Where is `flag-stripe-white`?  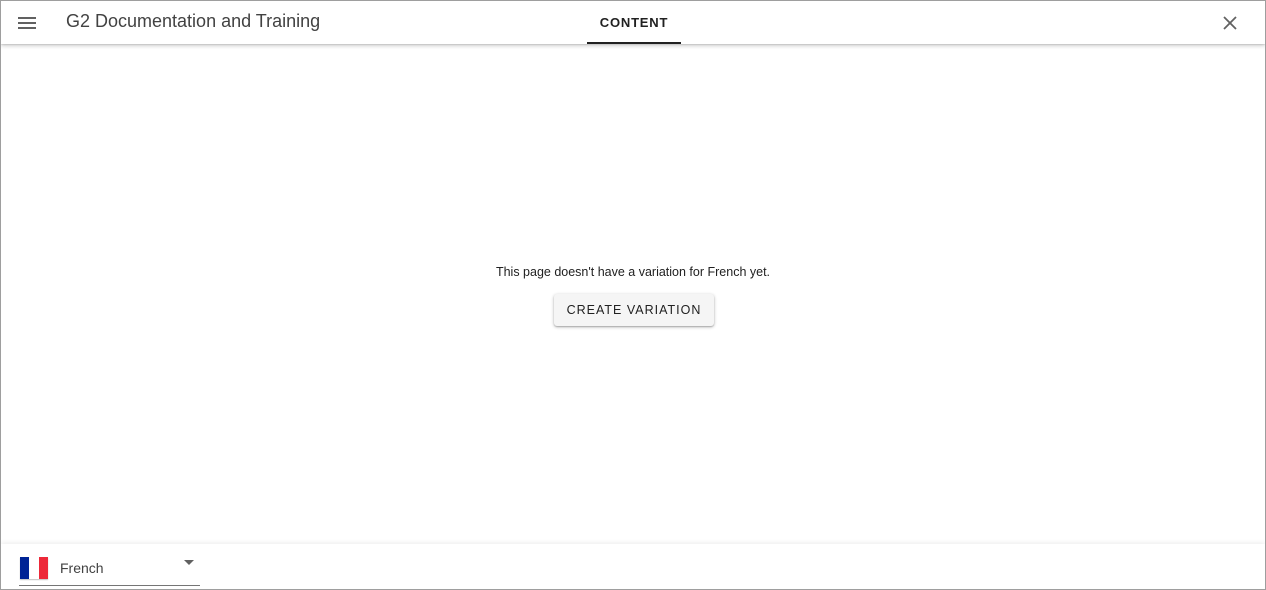 flag-stripe-white is located at coordinates (34, 568).